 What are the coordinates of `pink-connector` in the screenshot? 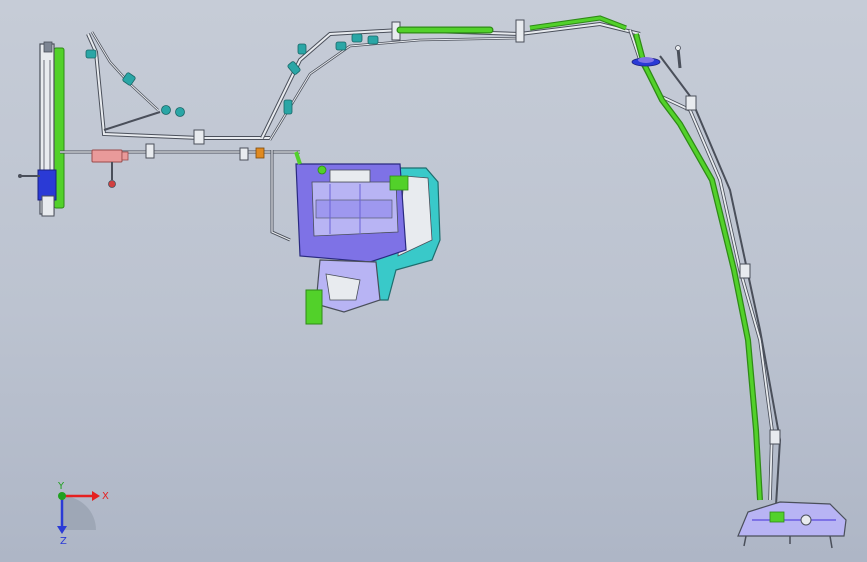 It's located at (107, 156).